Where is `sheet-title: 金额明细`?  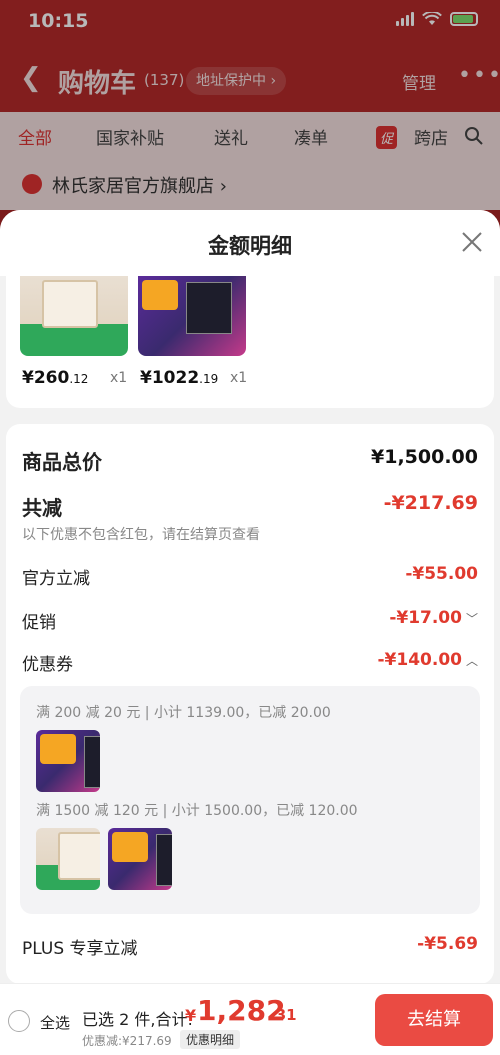 sheet-title: 金额明细 is located at coordinates (250, 246).